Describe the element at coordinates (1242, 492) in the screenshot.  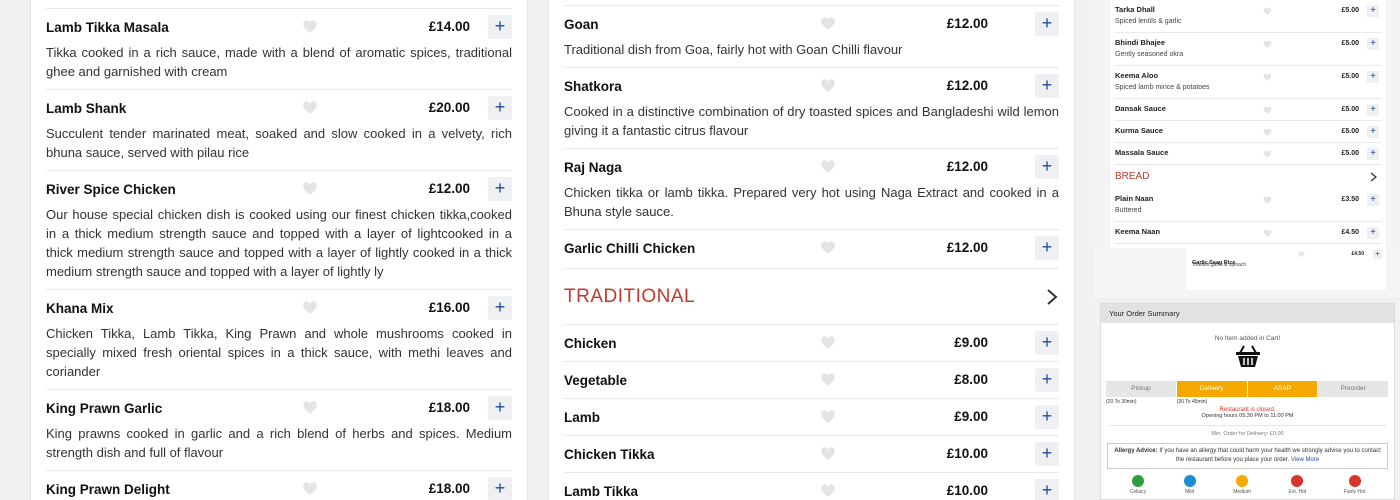
I see `legend-label: Medium` at that location.